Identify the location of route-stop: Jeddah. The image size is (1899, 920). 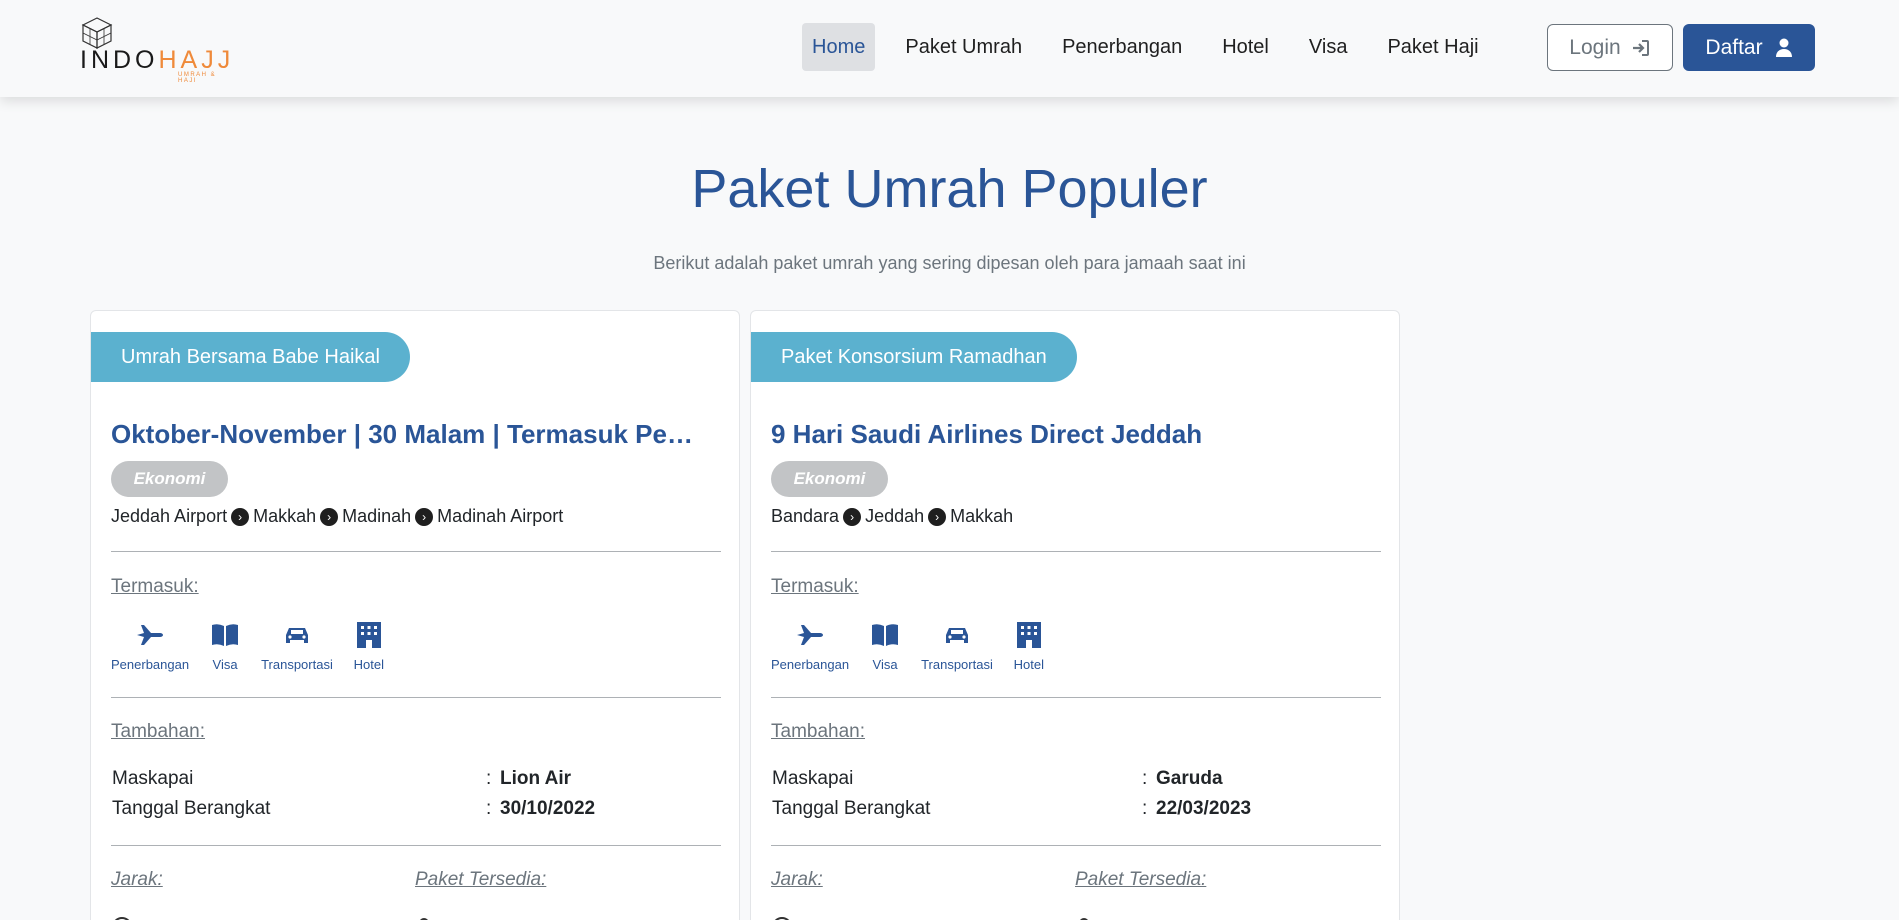
(895, 516).